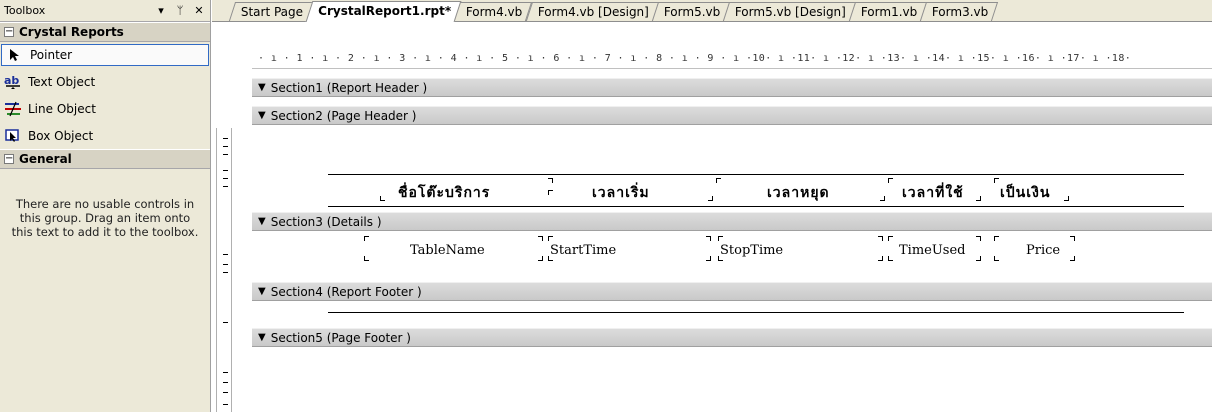 This screenshot has width=1212, height=412. Describe the element at coordinates (1025, 193) in the screenshot. I see `column-header-price: เป็นเงิน` at that location.